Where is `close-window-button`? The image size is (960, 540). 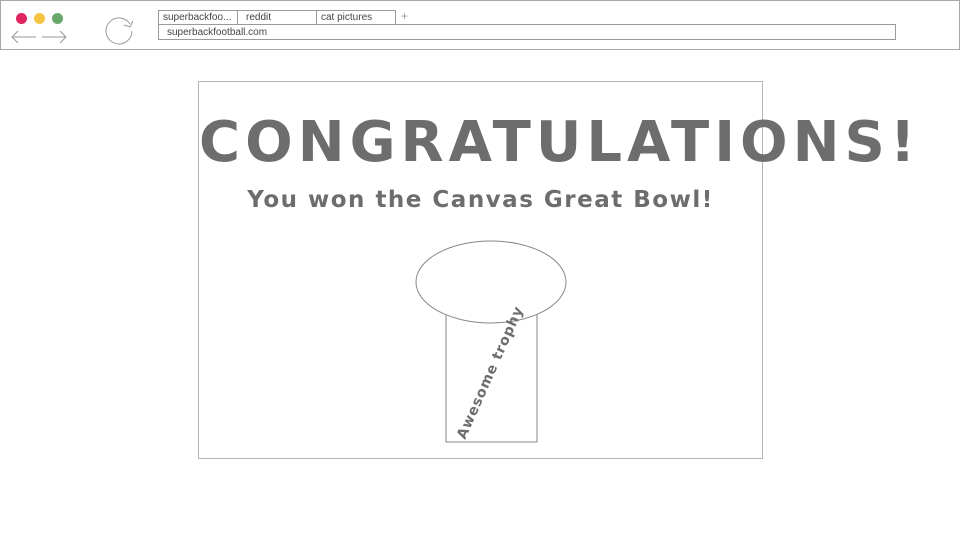 close-window-button is located at coordinates (21, 18).